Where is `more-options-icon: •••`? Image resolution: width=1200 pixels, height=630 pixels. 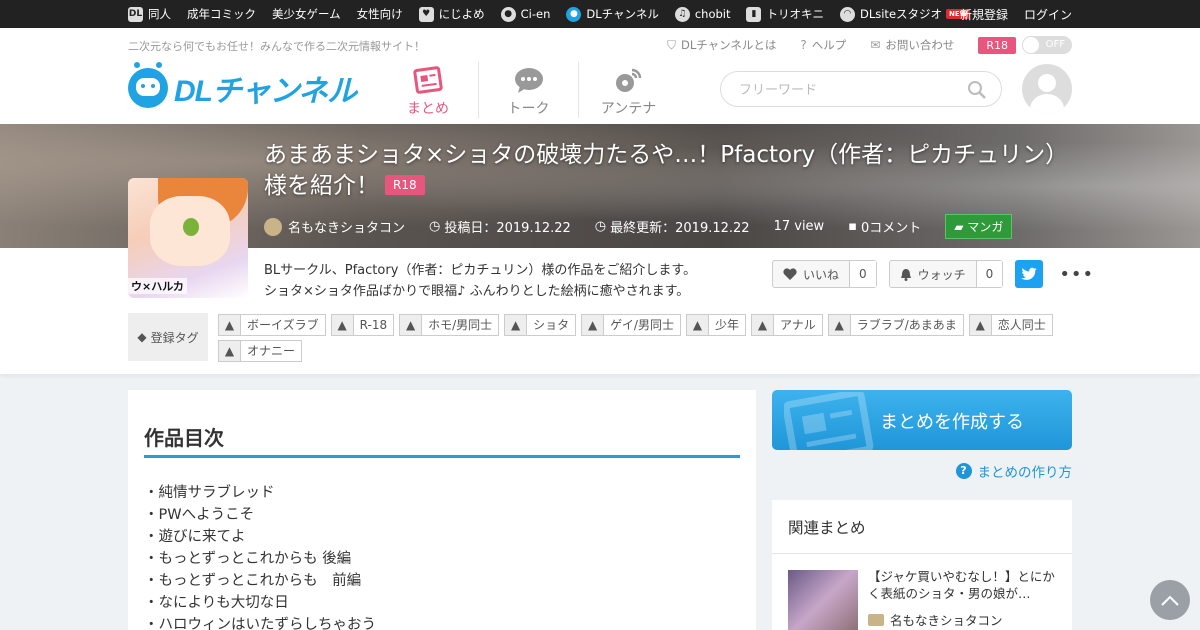 more-options-icon: ••• is located at coordinates (1076, 274).